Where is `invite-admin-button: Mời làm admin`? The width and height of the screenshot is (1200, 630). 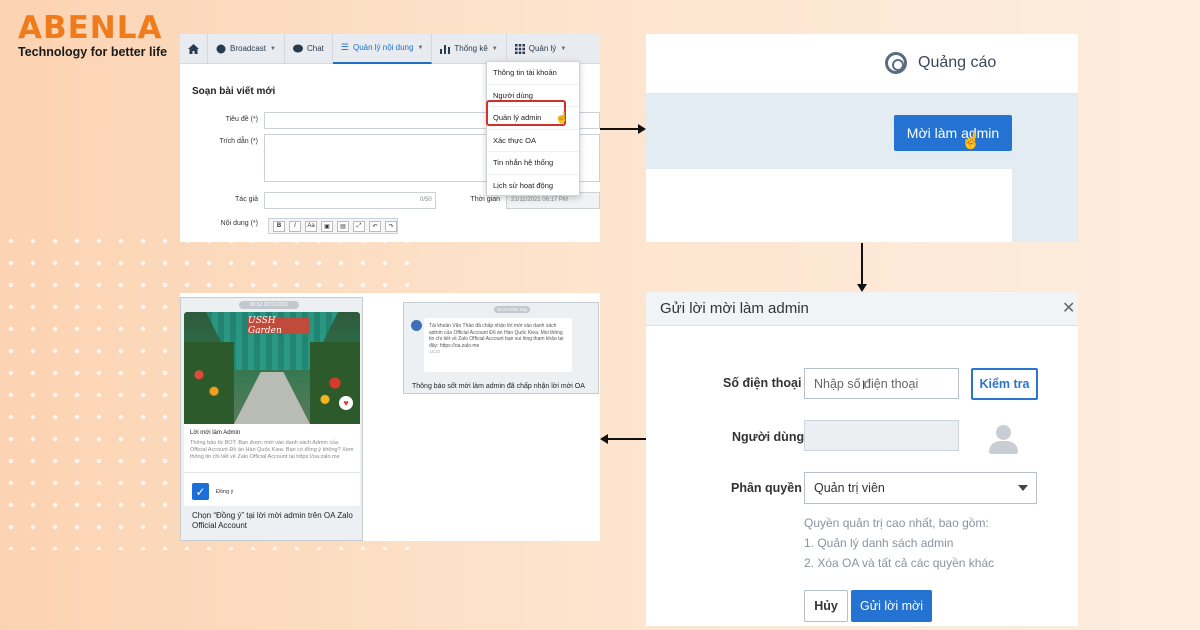
invite-admin-button: Mời làm admin is located at coordinates (953, 133).